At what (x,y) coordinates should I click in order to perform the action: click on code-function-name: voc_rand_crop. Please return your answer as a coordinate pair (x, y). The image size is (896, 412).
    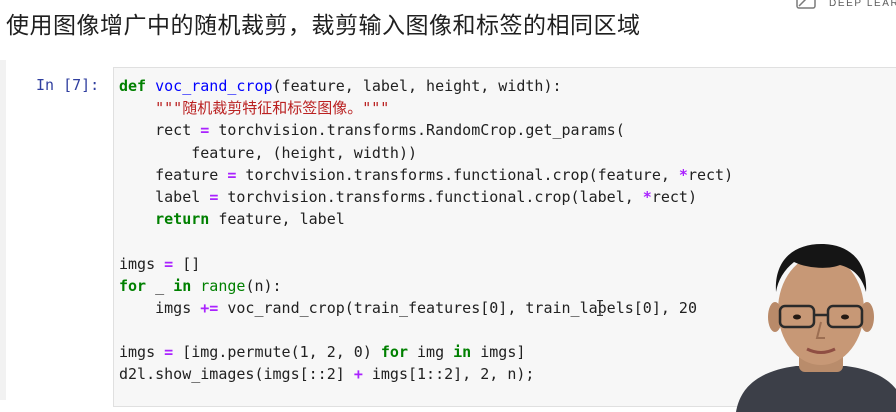
    Looking at the image, I should click on (214, 86).